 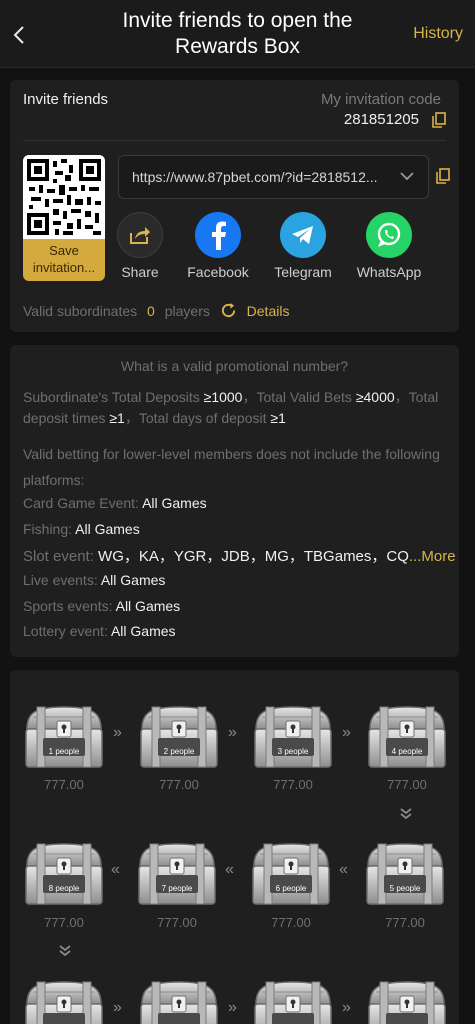 What do you see at coordinates (303, 235) in the screenshot?
I see `telegram-icon` at bounding box center [303, 235].